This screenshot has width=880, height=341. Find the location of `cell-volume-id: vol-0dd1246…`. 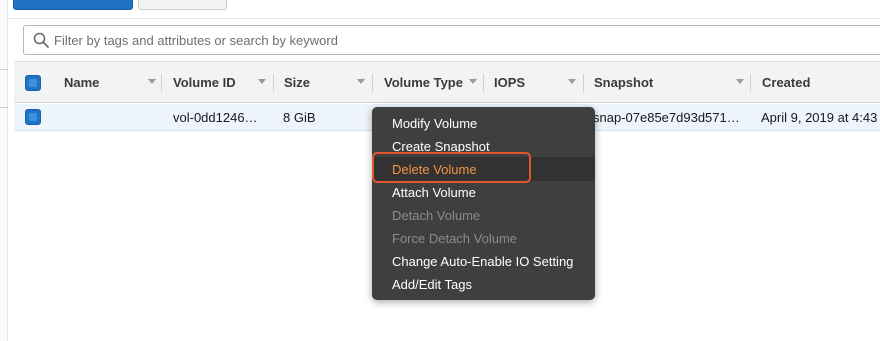

cell-volume-id: vol-0dd1246… is located at coordinates (215, 117).